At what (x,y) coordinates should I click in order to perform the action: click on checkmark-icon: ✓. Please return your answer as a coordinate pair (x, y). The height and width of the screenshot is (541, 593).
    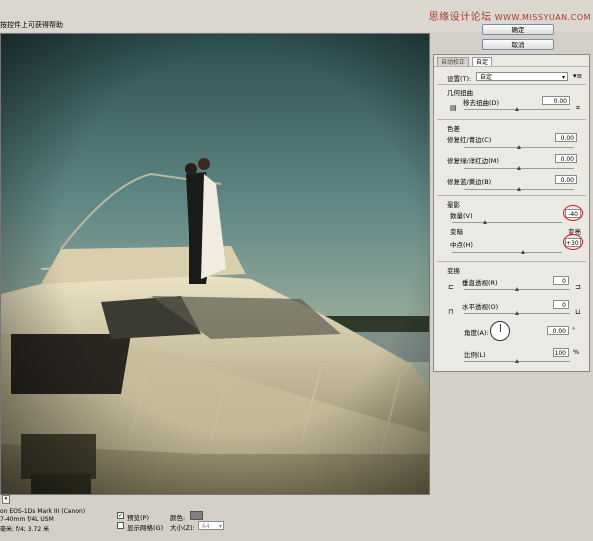
    Looking at the image, I should click on (121, 515).